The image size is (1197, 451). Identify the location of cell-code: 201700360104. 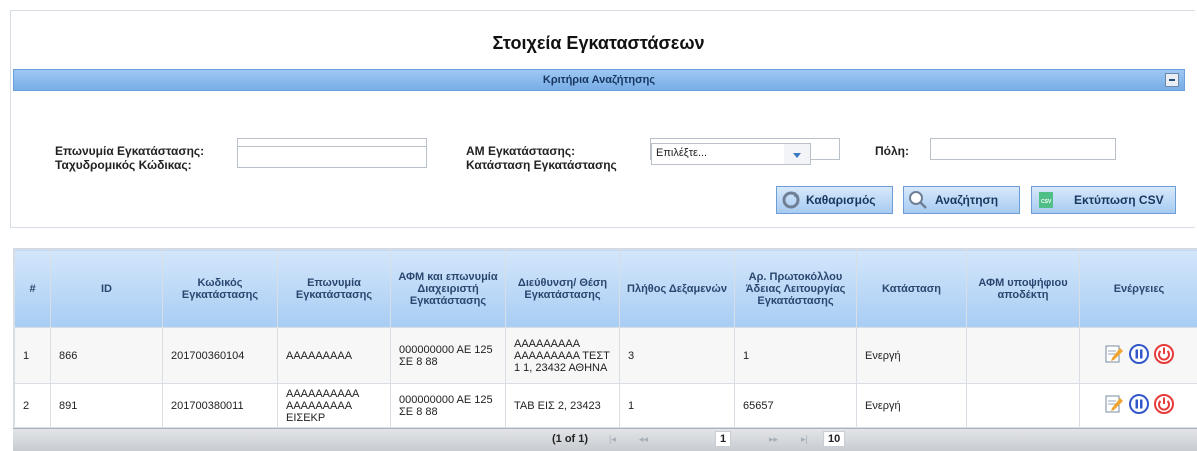
(220, 356).